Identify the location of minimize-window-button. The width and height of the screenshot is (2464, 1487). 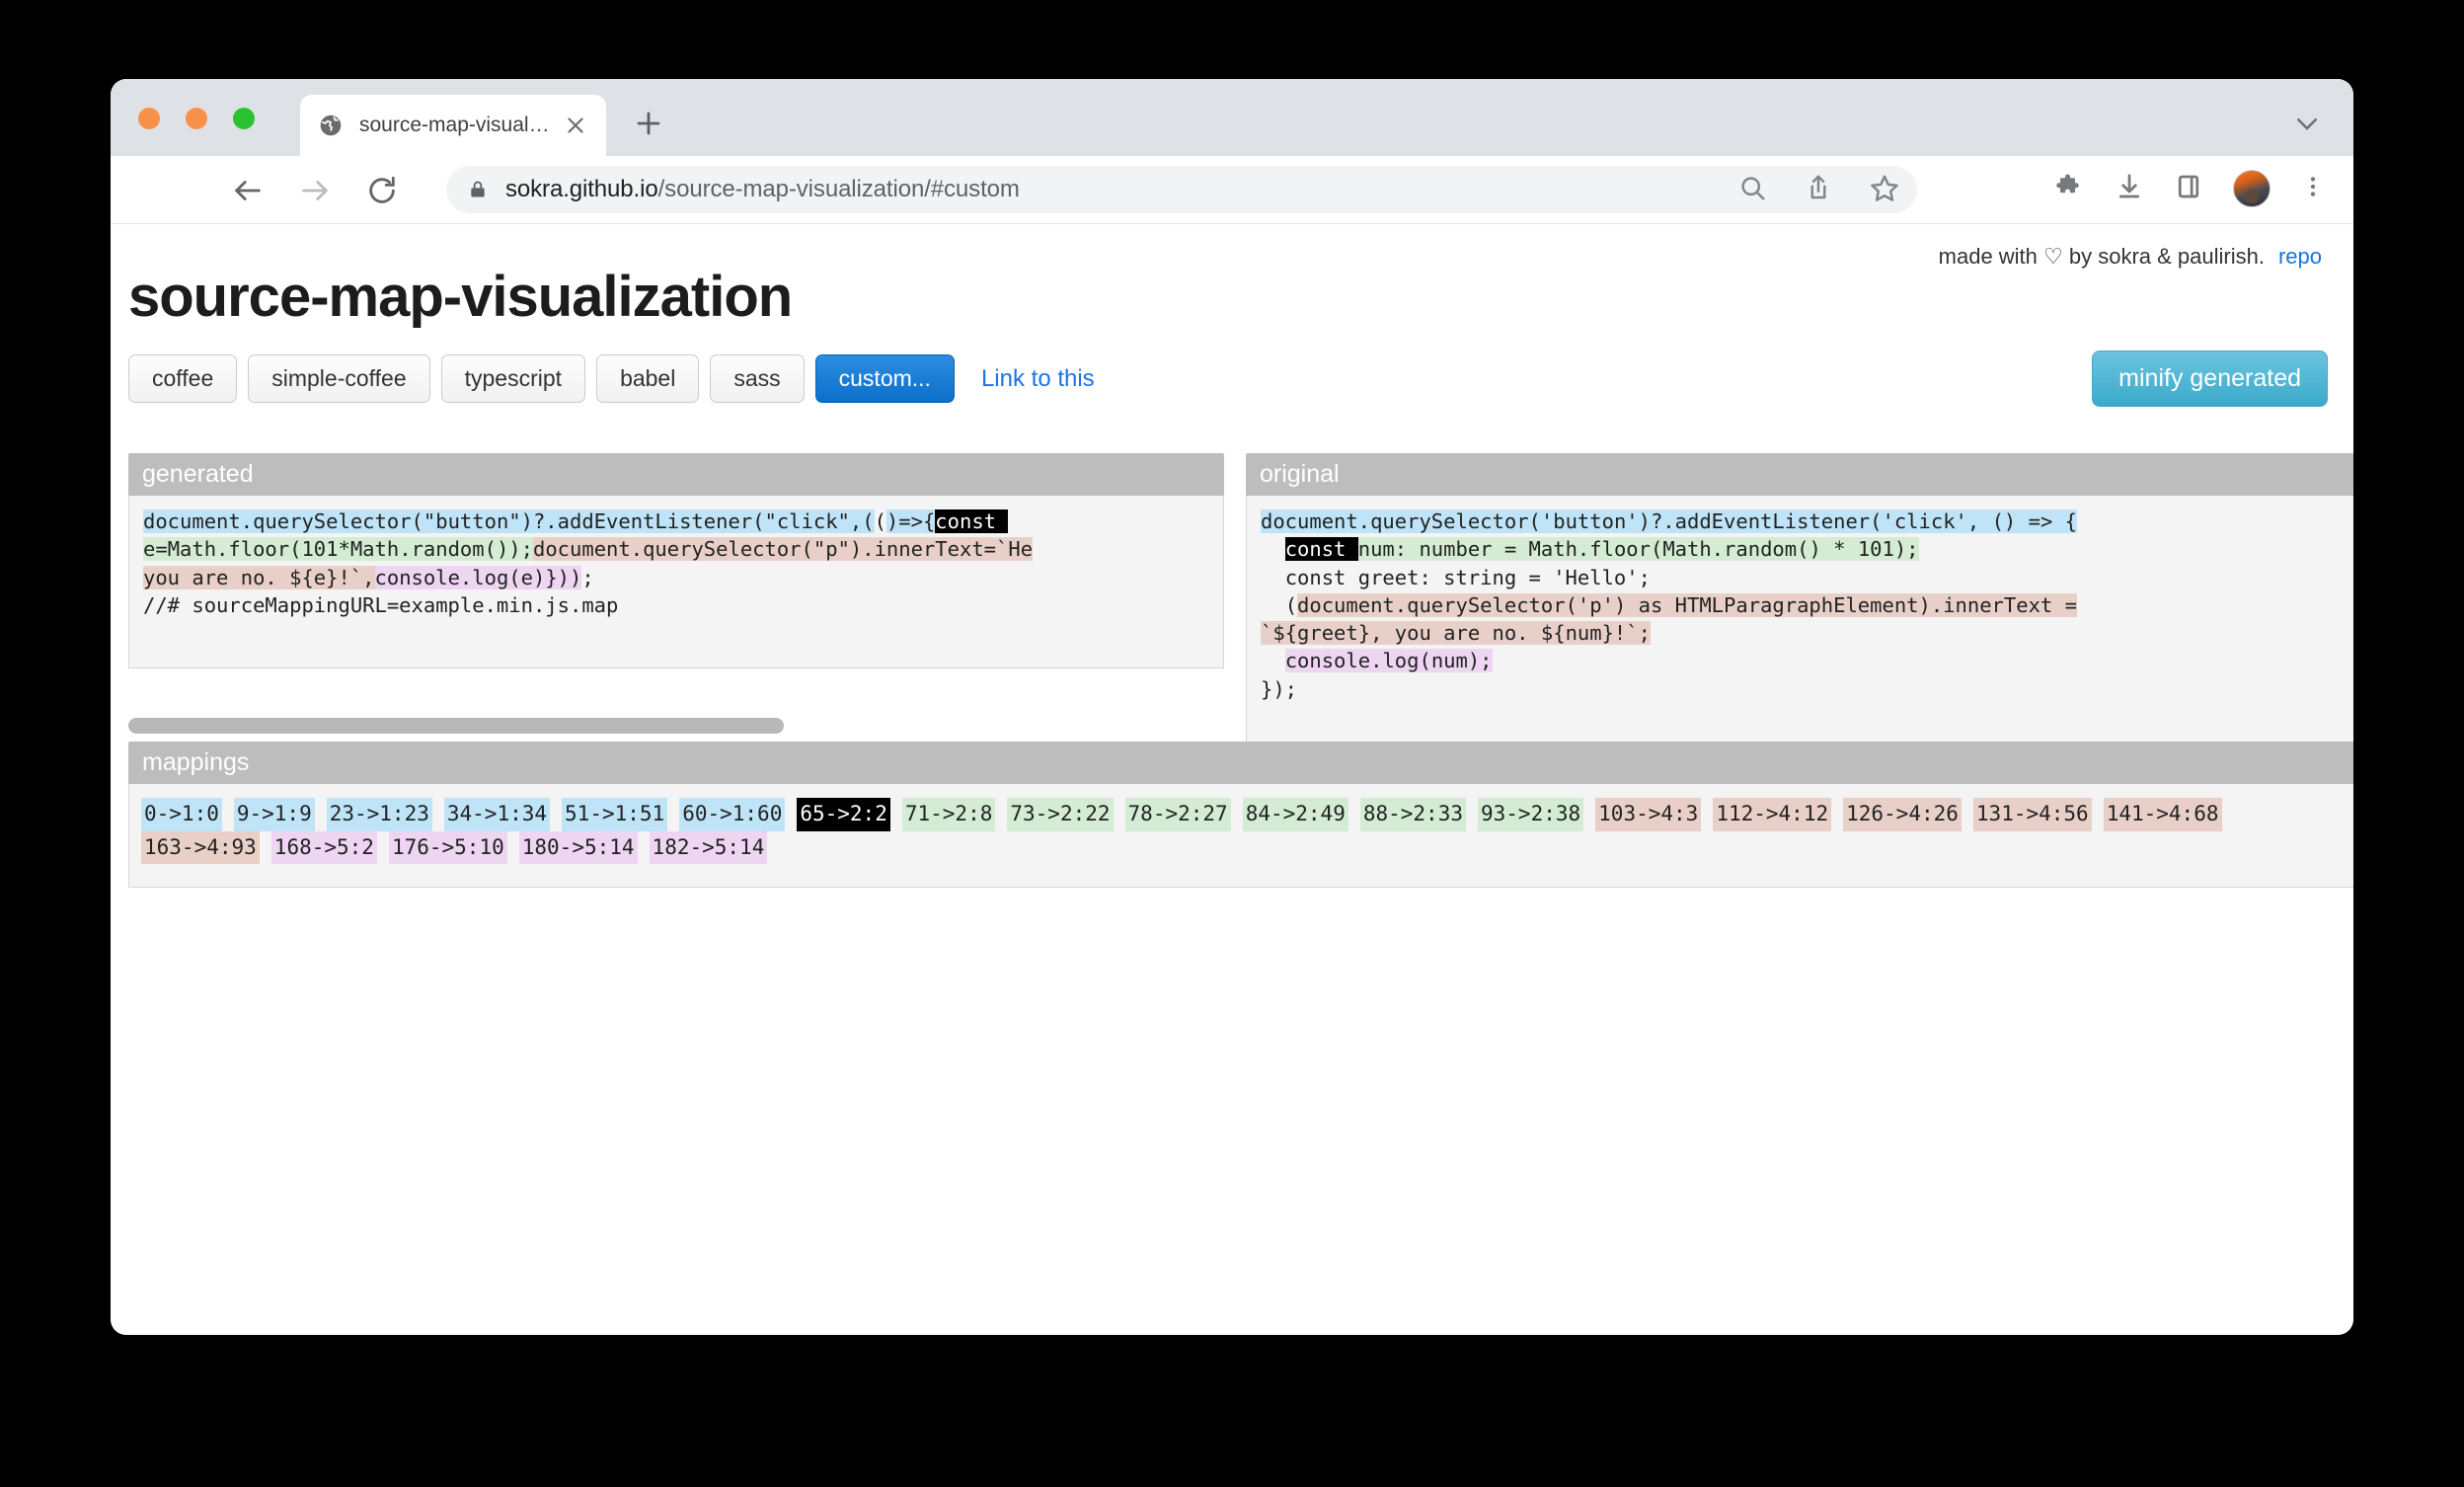
(196, 119).